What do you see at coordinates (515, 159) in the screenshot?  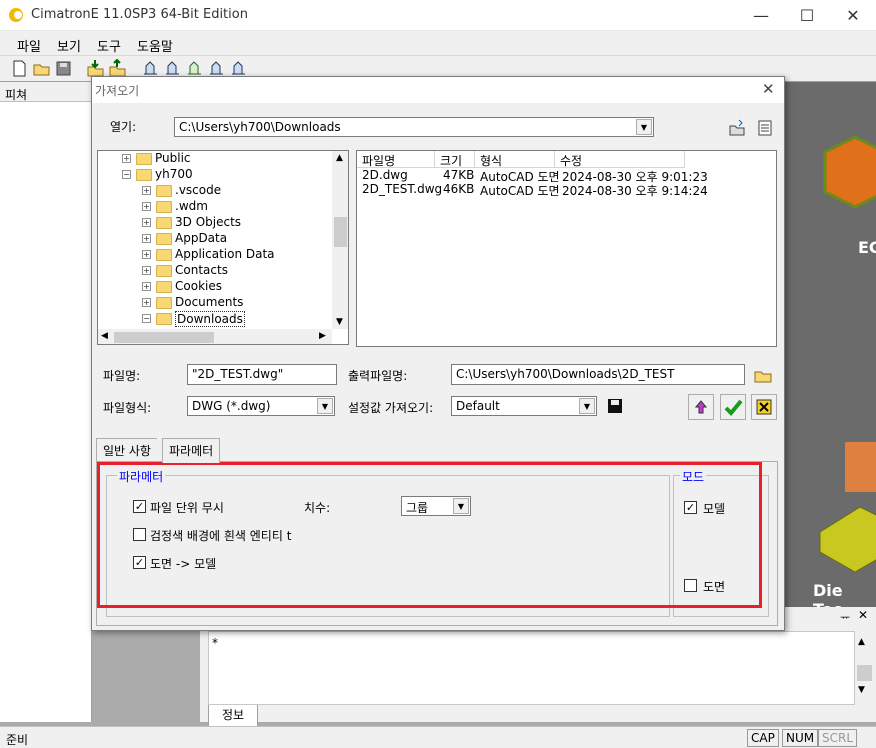 I see `column-header-type: 형식` at bounding box center [515, 159].